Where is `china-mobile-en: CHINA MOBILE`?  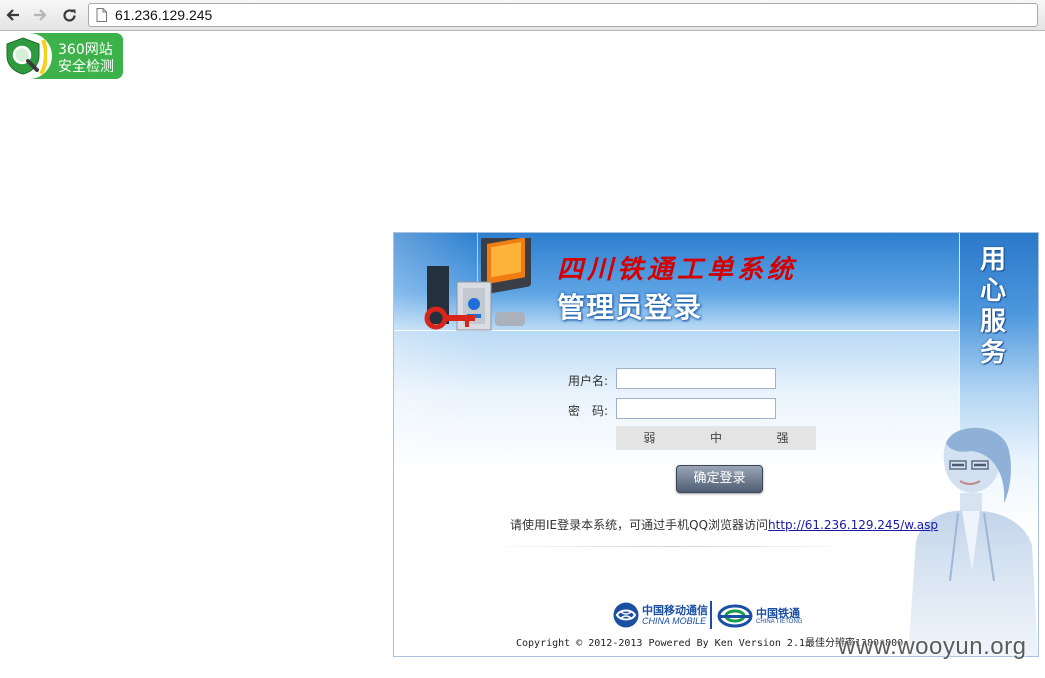 china-mobile-en: CHINA MOBILE is located at coordinates (674, 621).